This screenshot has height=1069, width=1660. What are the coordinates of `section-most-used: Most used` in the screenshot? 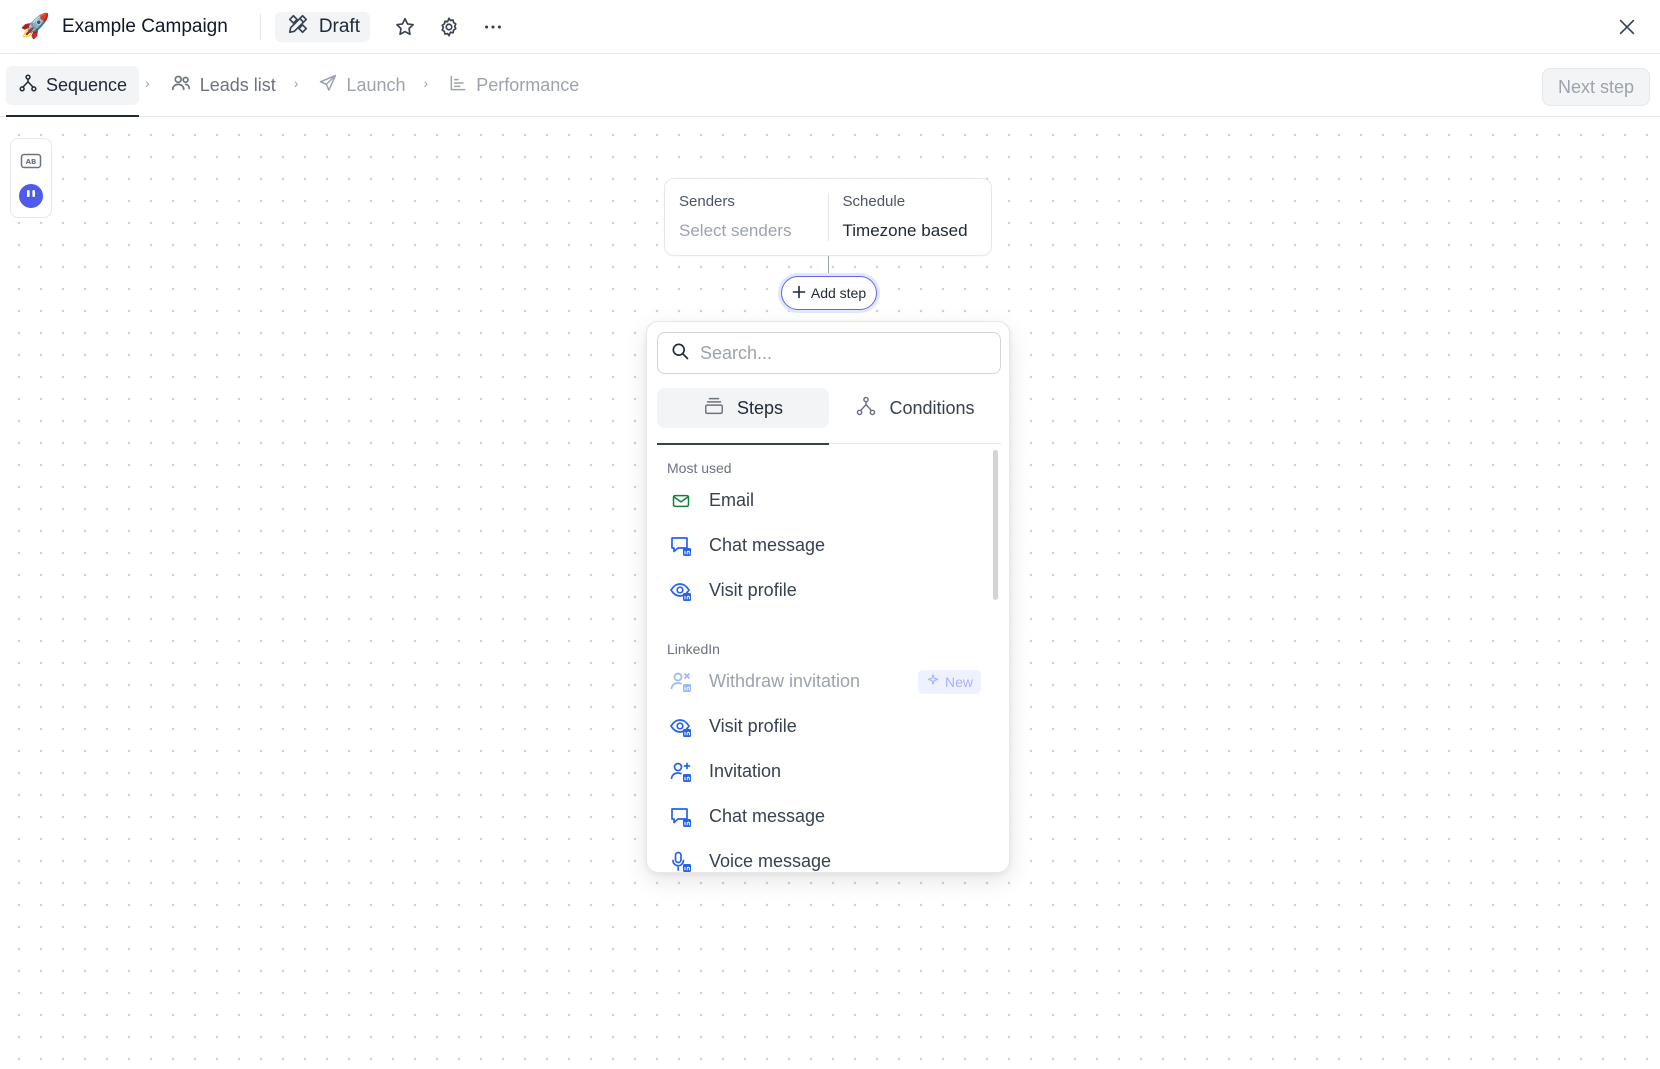 It's located at (699, 468).